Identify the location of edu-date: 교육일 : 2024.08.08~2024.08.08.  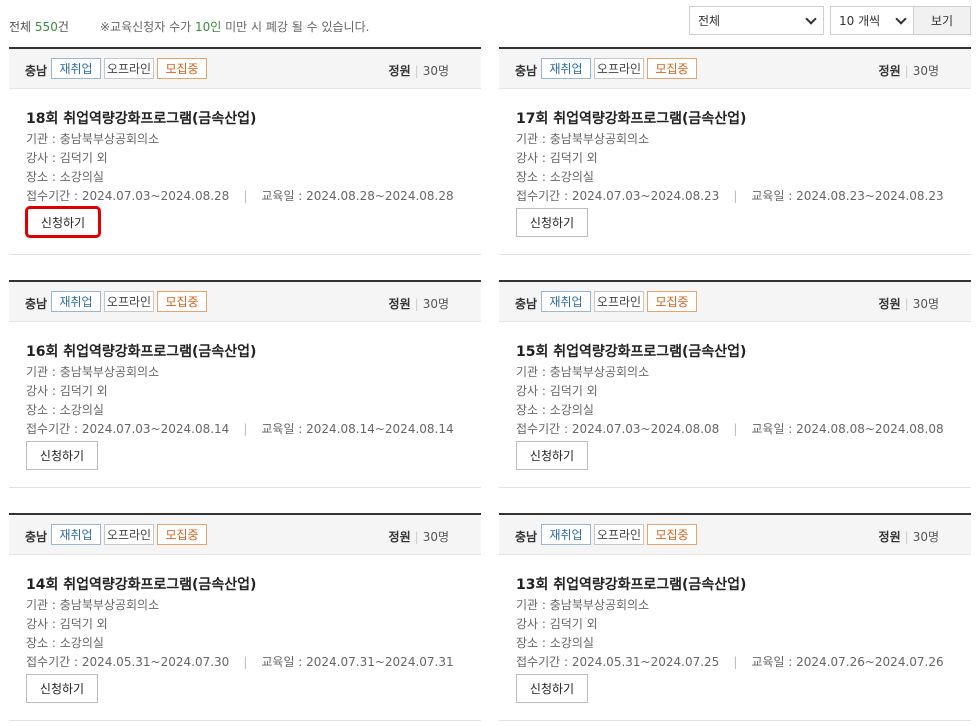
(847, 429).